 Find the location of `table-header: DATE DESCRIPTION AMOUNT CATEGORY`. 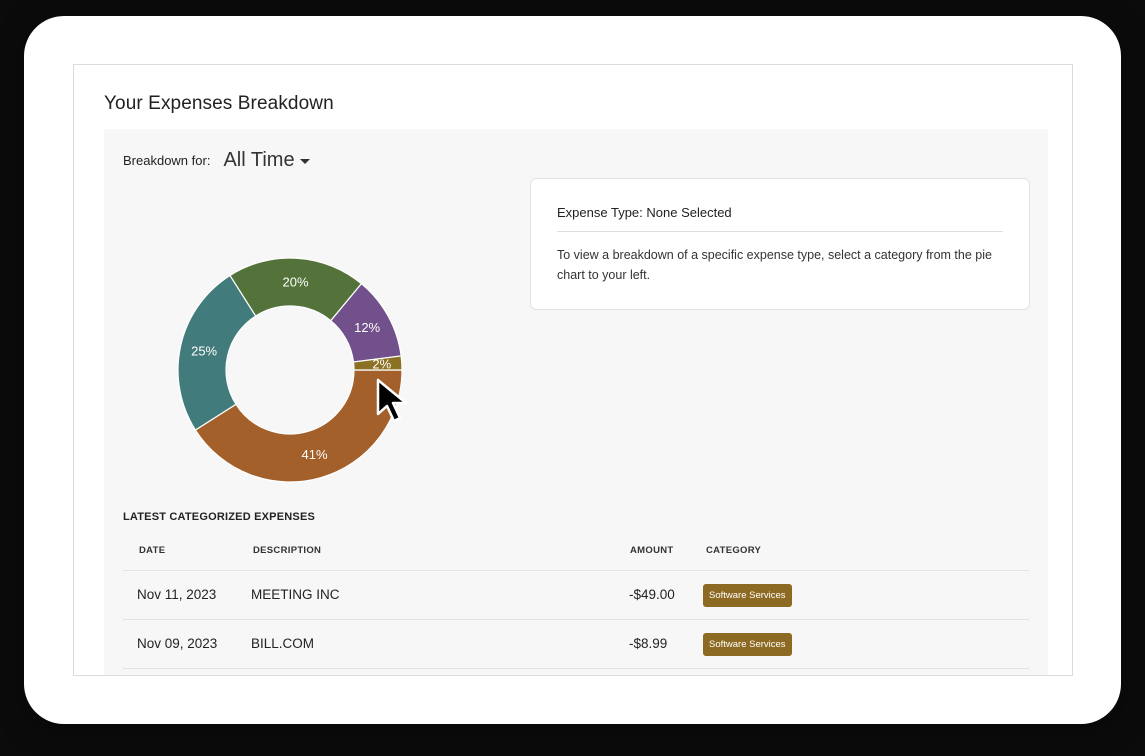

table-header: DATE DESCRIPTION AMOUNT CATEGORY is located at coordinates (576, 554).